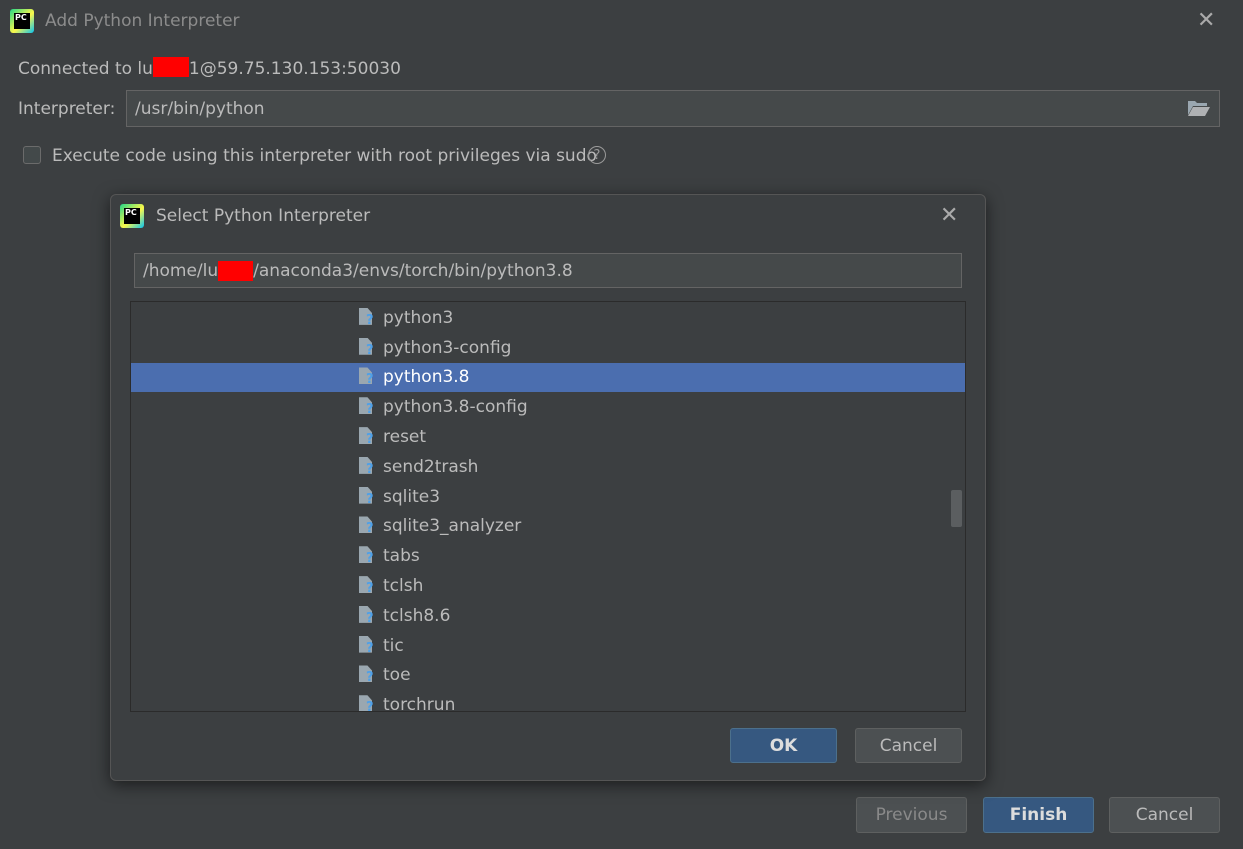  Describe the element at coordinates (412, 496) in the screenshot. I see `file-name: sqlite3` at that location.